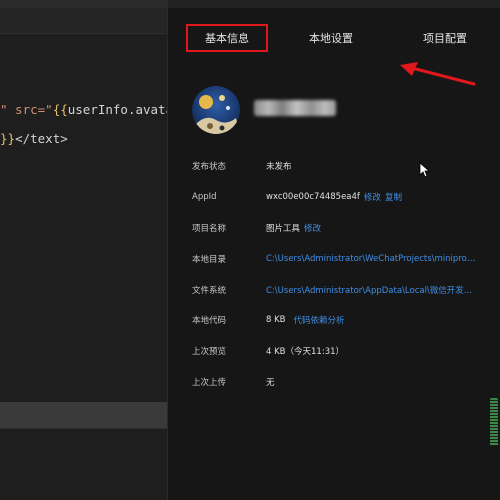 The image size is (500, 500). I want to click on row-last-preview: 上次预览 4 KB（今天11:31）, so click(268, 351).